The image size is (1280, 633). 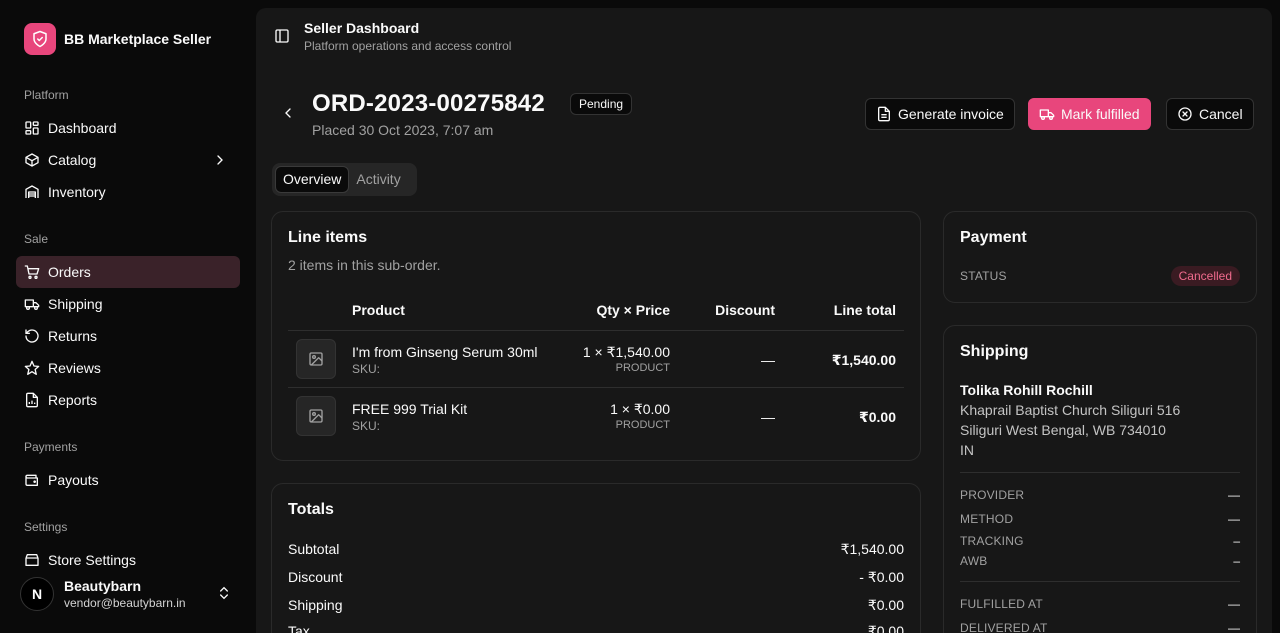 What do you see at coordinates (32, 367) in the screenshot?
I see `star-icon` at bounding box center [32, 367].